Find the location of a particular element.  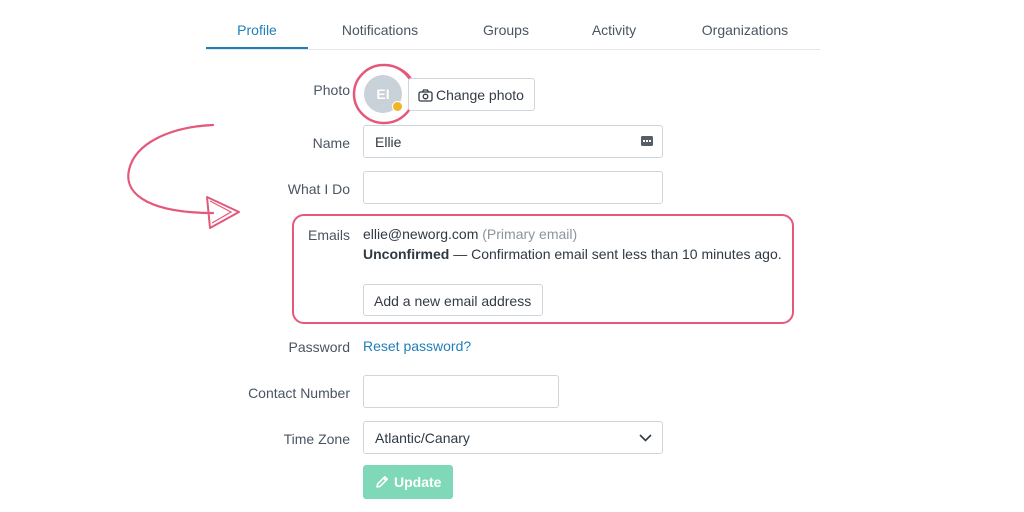

photo-label: Photo is located at coordinates (331, 90).